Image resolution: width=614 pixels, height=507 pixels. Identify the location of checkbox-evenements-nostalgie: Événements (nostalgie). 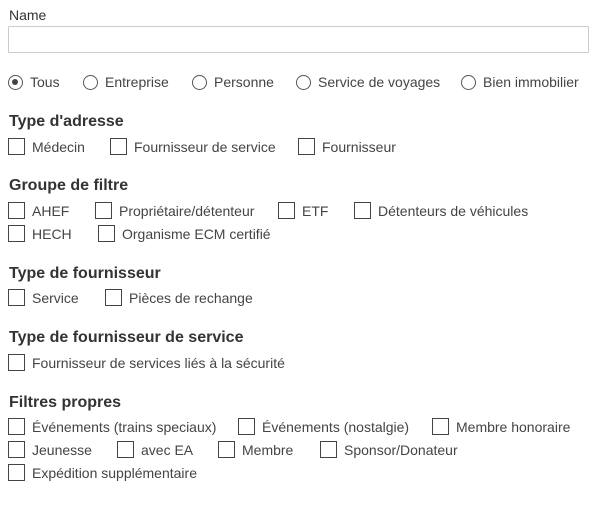
(323, 426).